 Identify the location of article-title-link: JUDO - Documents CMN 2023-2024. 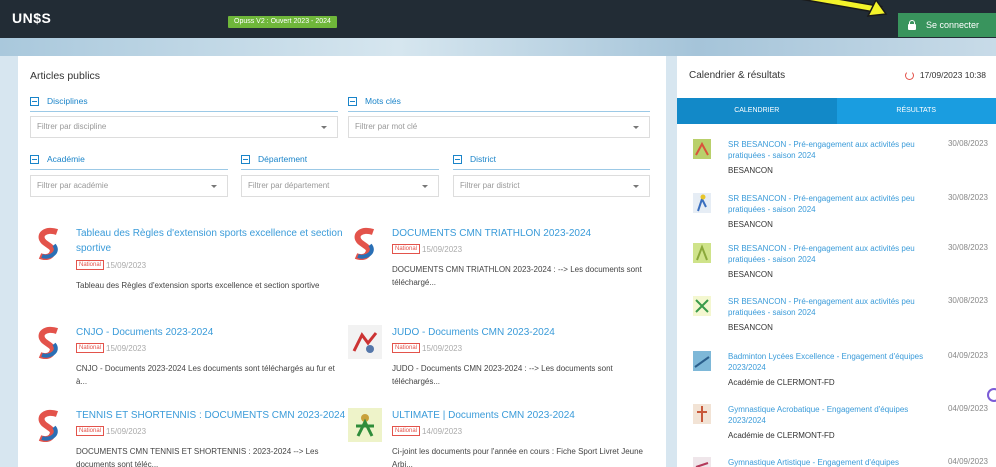
(527, 332).